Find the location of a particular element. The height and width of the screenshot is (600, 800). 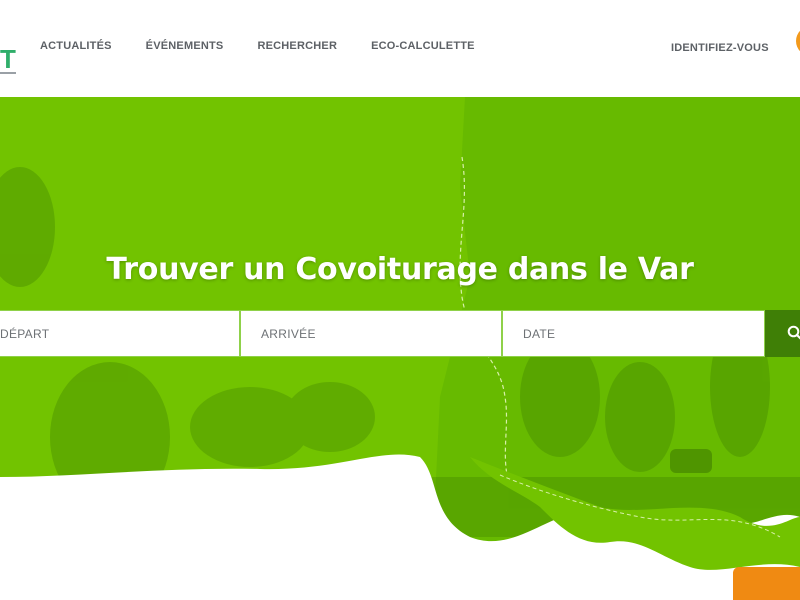

arrivee-field-wrapper is located at coordinates (371, 333).